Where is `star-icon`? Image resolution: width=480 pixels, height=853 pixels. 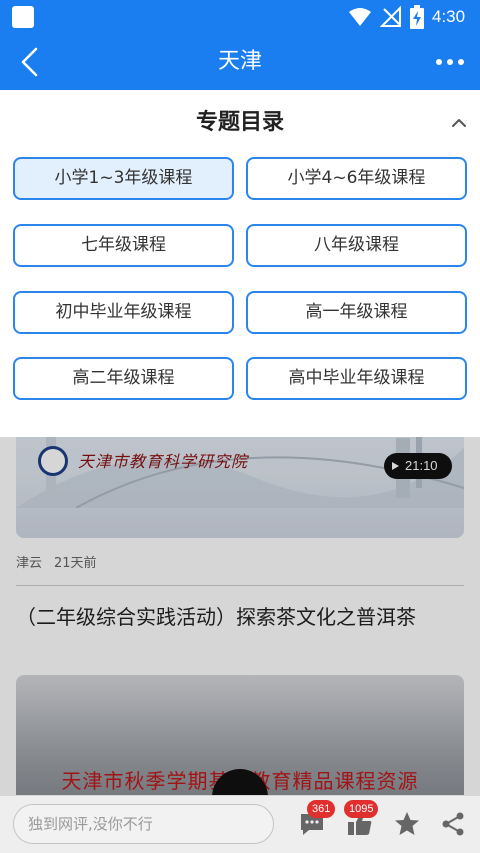
star-icon is located at coordinates (407, 823).